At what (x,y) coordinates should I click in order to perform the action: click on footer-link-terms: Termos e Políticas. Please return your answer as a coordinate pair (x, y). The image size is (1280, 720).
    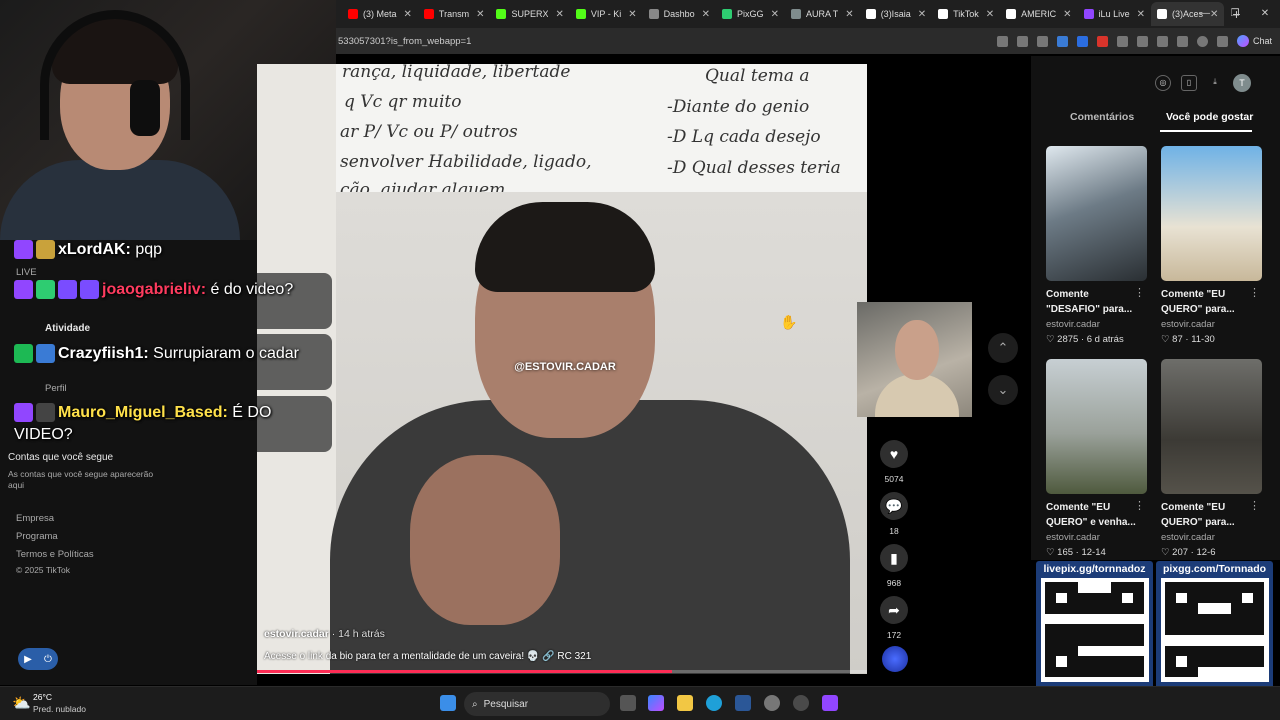
    Looking at the image, I should click on (55, 554).